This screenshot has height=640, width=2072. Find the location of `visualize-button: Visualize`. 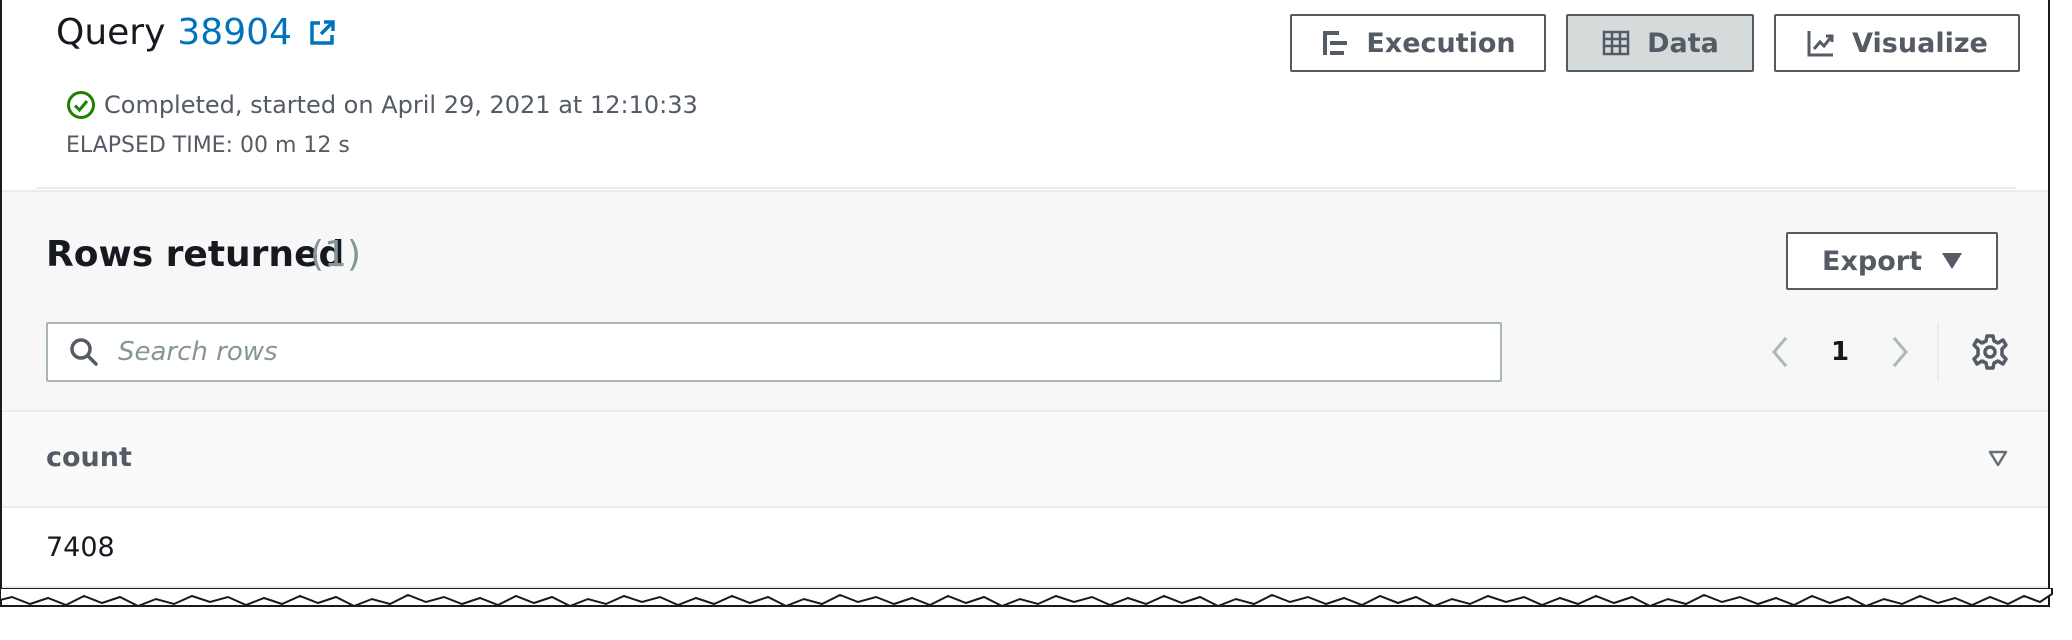

visualize-button: Visualize is located at coordinates (1897, 43).